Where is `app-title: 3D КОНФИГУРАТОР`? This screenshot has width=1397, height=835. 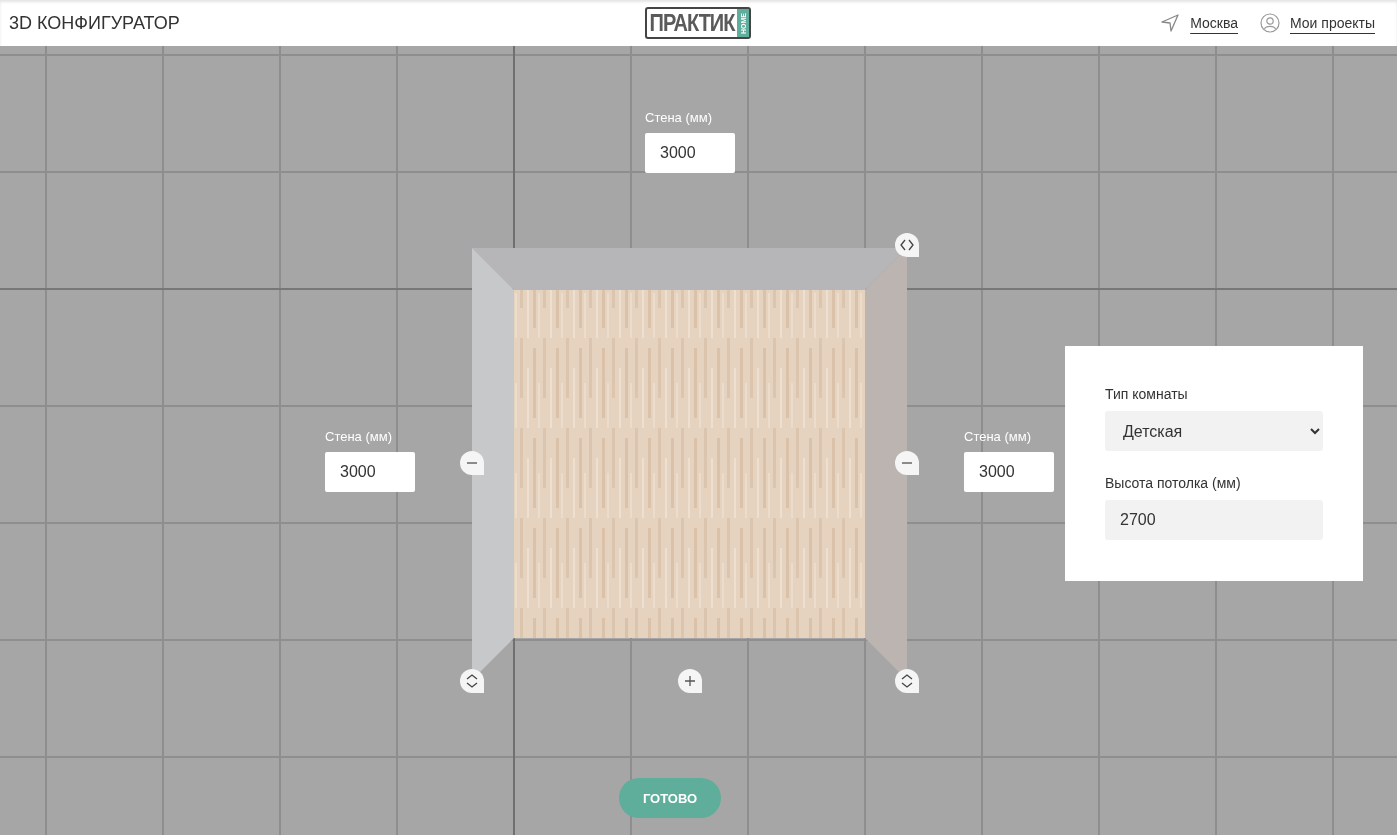
app-title: 3D КОНФИГУРАТОР is located at coordinates (95, 23).